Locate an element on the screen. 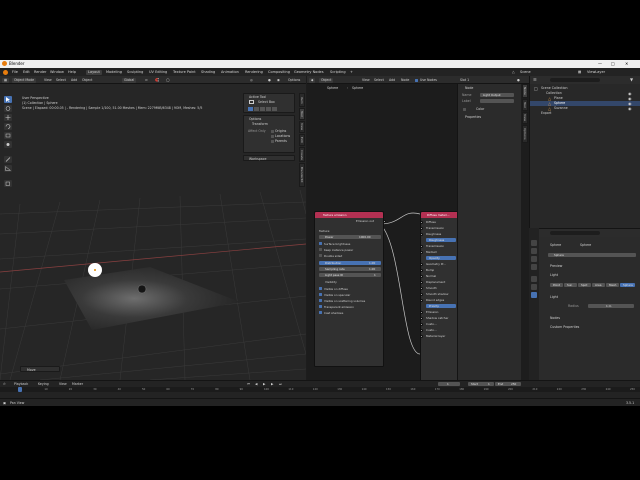 The width and height of the screenshot is (640, 480). light-section: Light is located at coordinates (554, 275).